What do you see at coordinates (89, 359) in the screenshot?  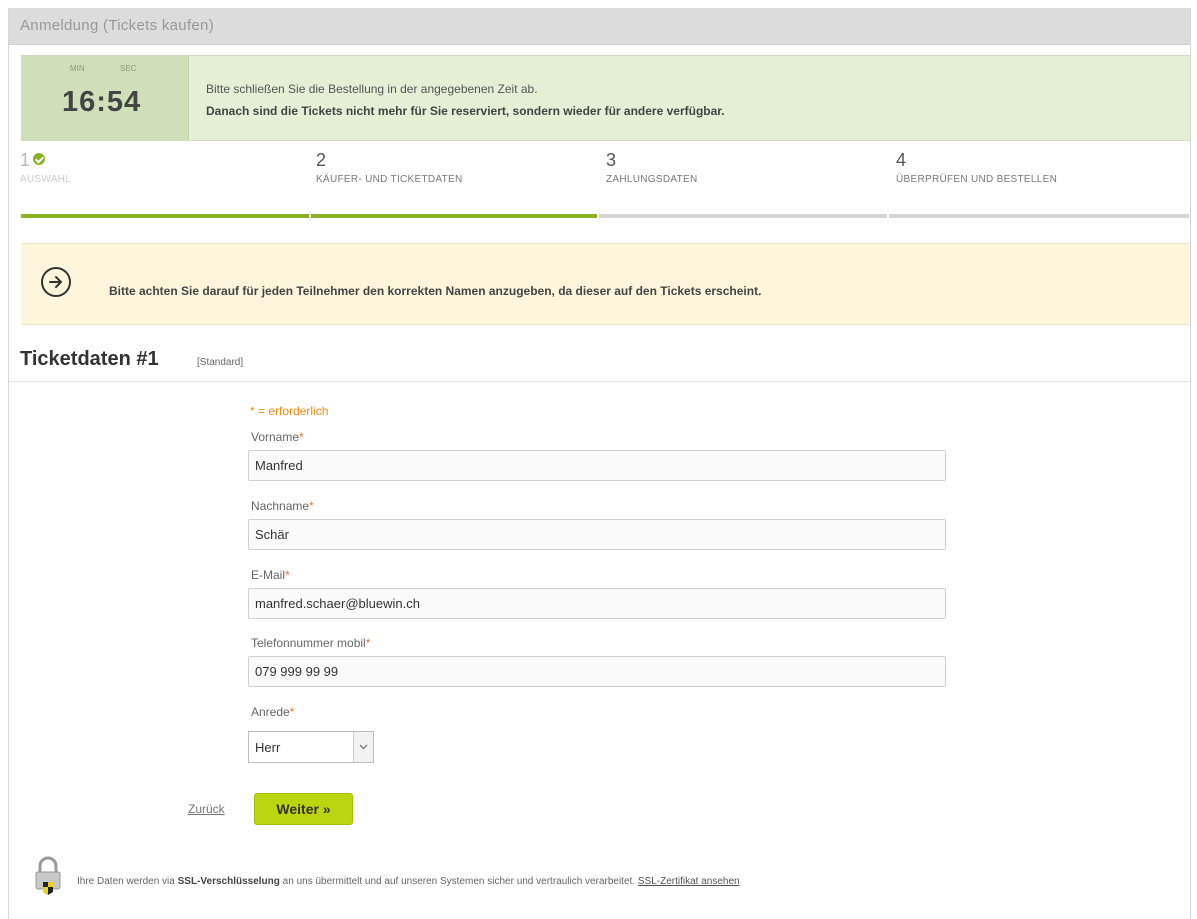 I see `section-title: Ticketdaten #1` at bounding box center [89, 359].